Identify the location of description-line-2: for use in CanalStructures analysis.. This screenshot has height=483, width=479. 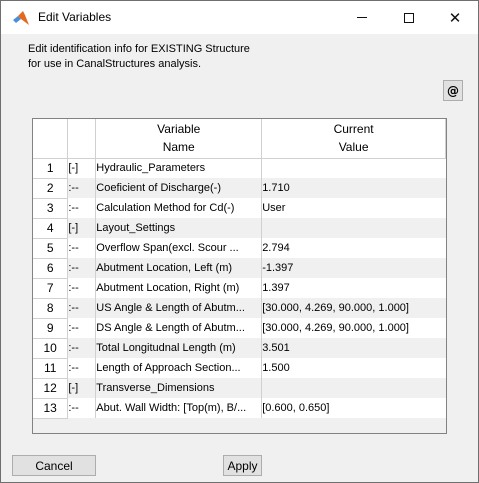
(115, 64).